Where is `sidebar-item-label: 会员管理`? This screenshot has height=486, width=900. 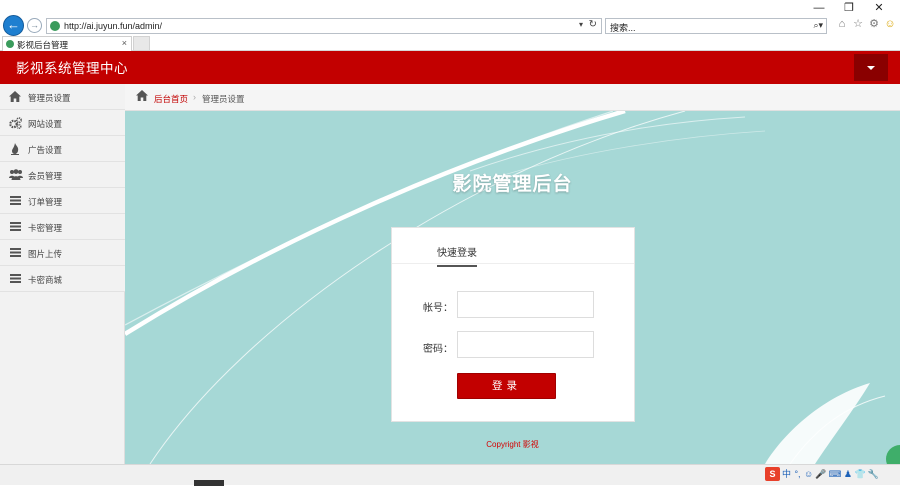
sidebar-item-label: 会员管理 is located at coordinates (45, 176).